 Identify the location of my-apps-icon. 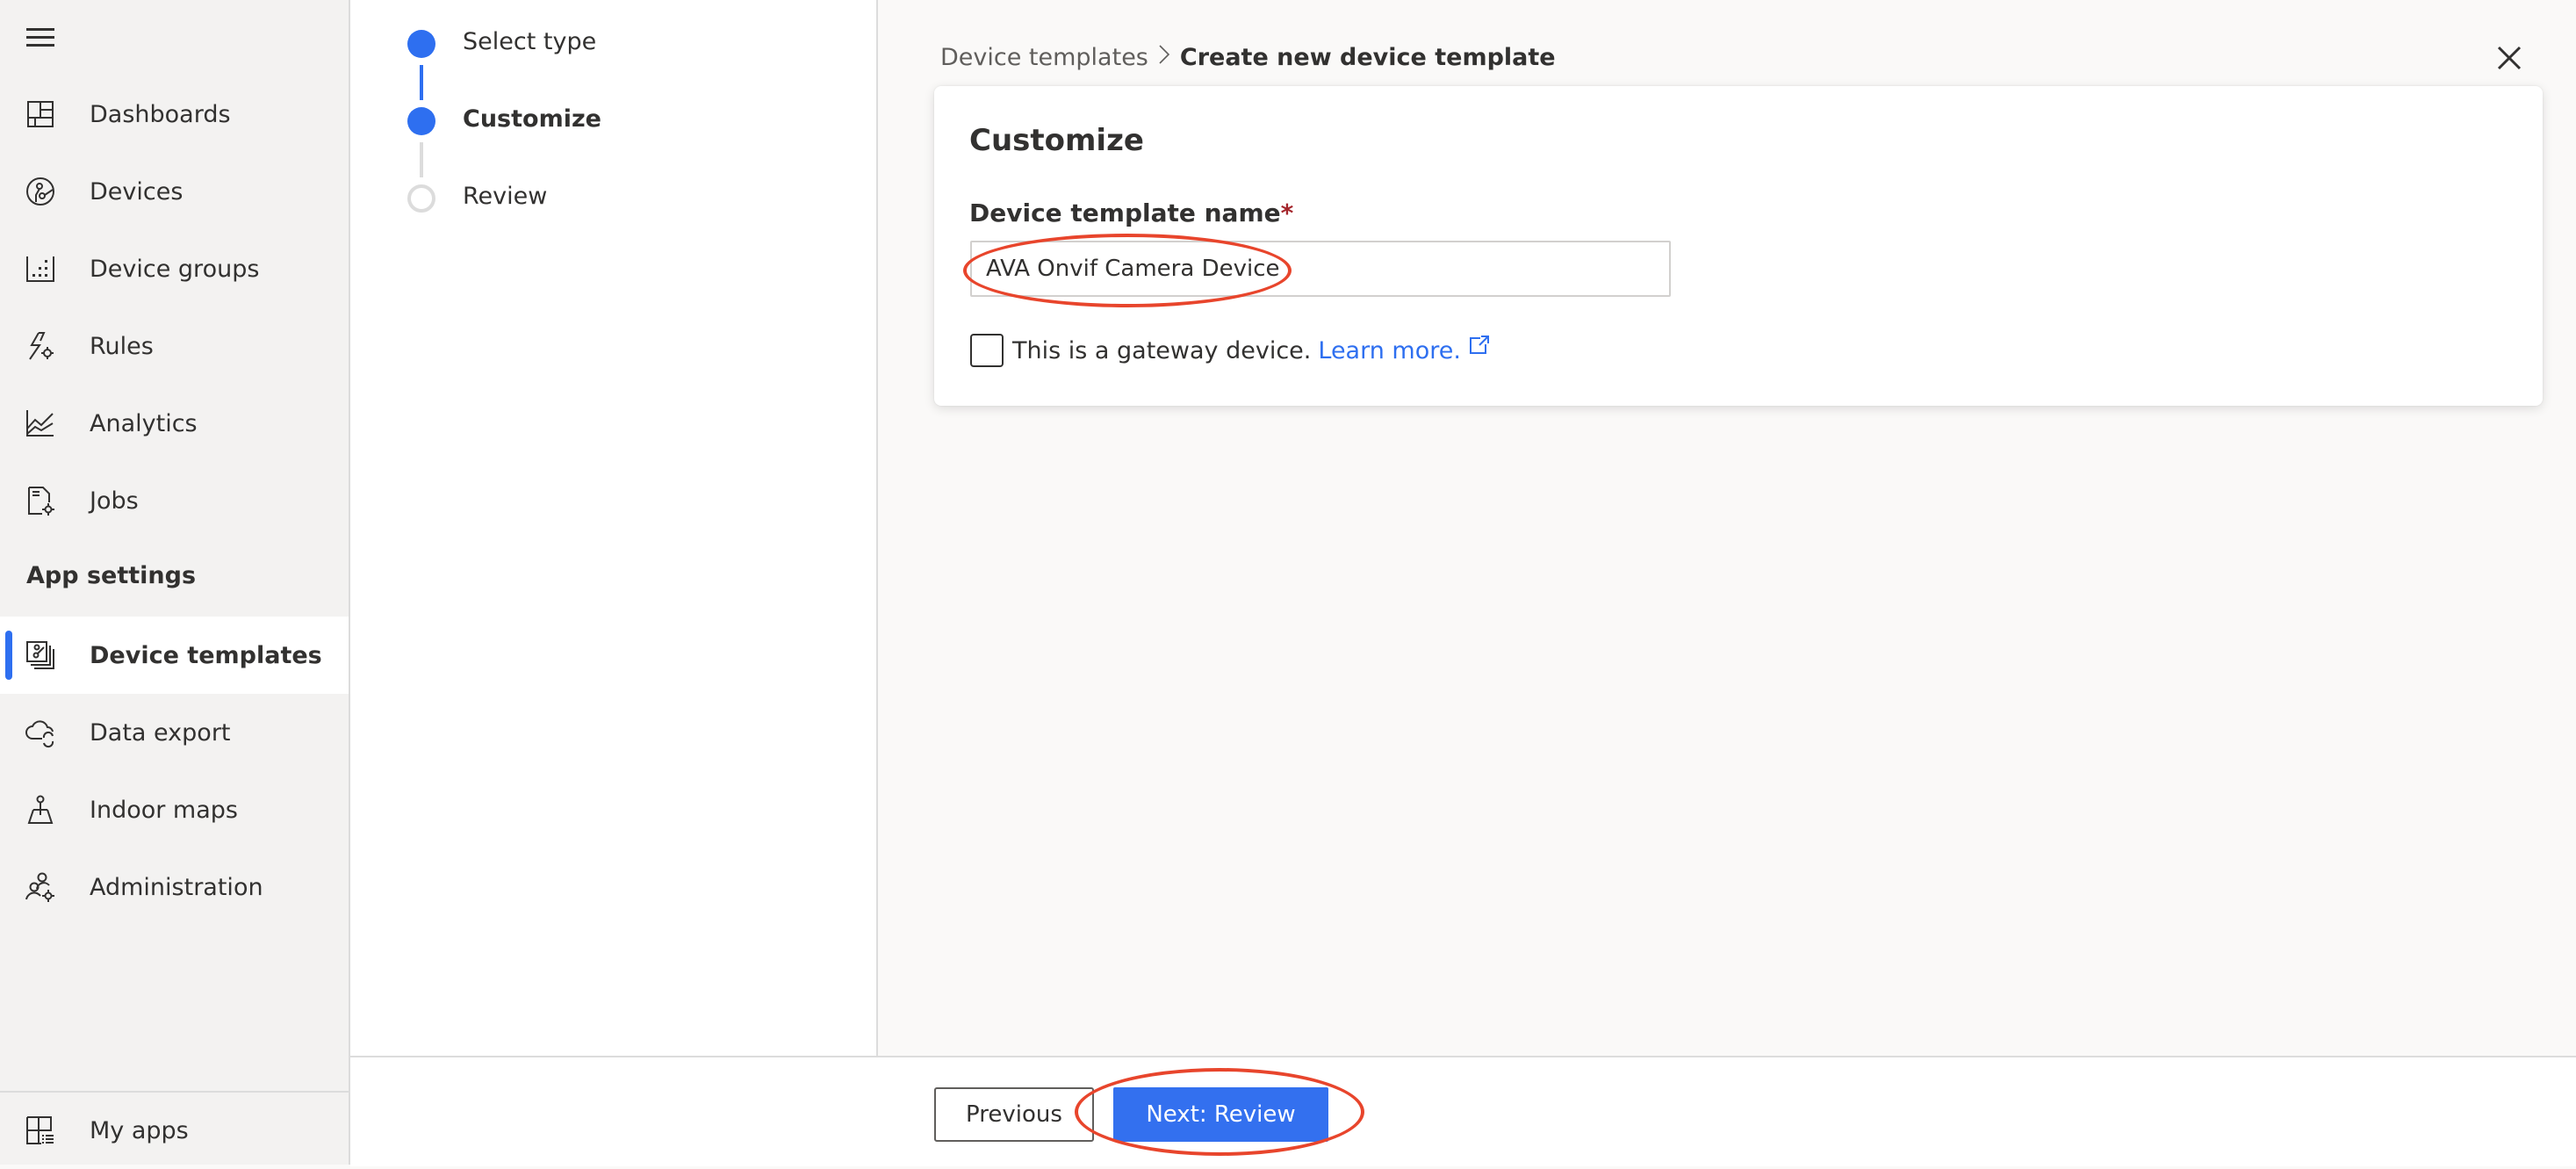
(40, 1130).